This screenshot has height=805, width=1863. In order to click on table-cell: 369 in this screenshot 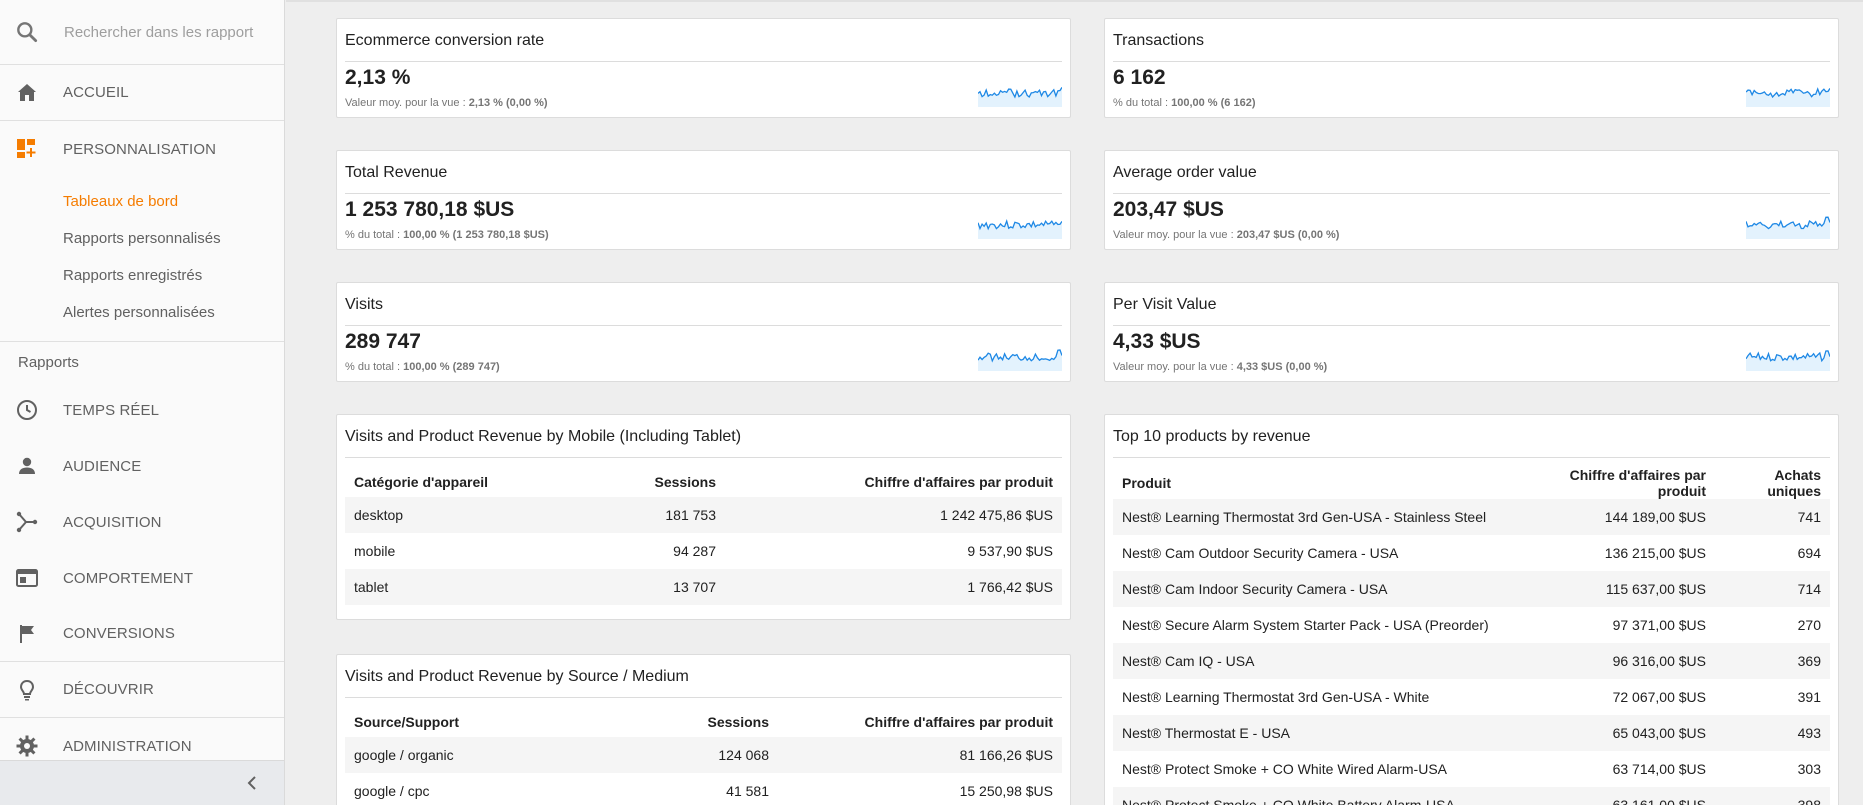, I will do `click(1772, 661)`.